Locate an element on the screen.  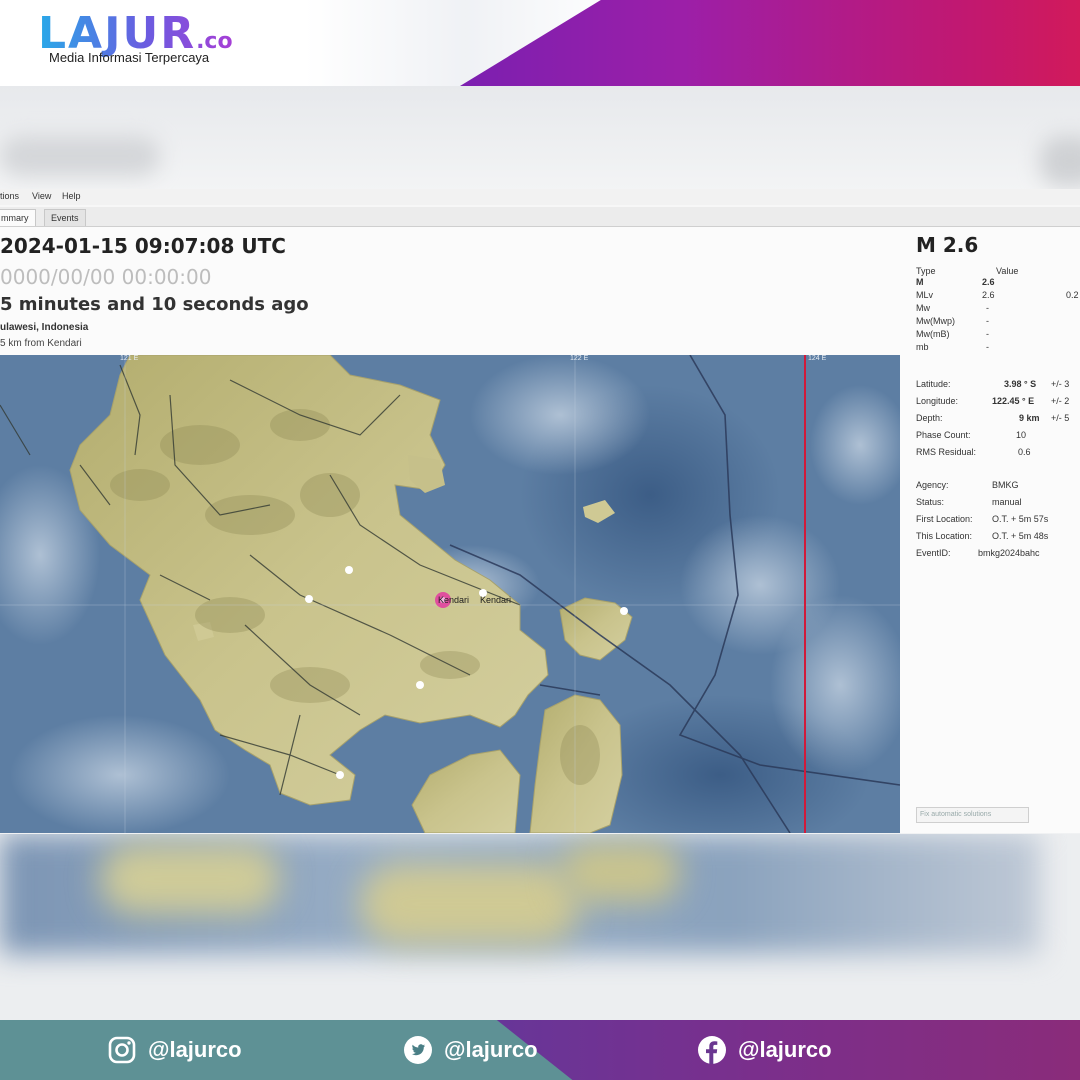
longitude-value: 122.45 ° E is located at coordinates (1013, 401).